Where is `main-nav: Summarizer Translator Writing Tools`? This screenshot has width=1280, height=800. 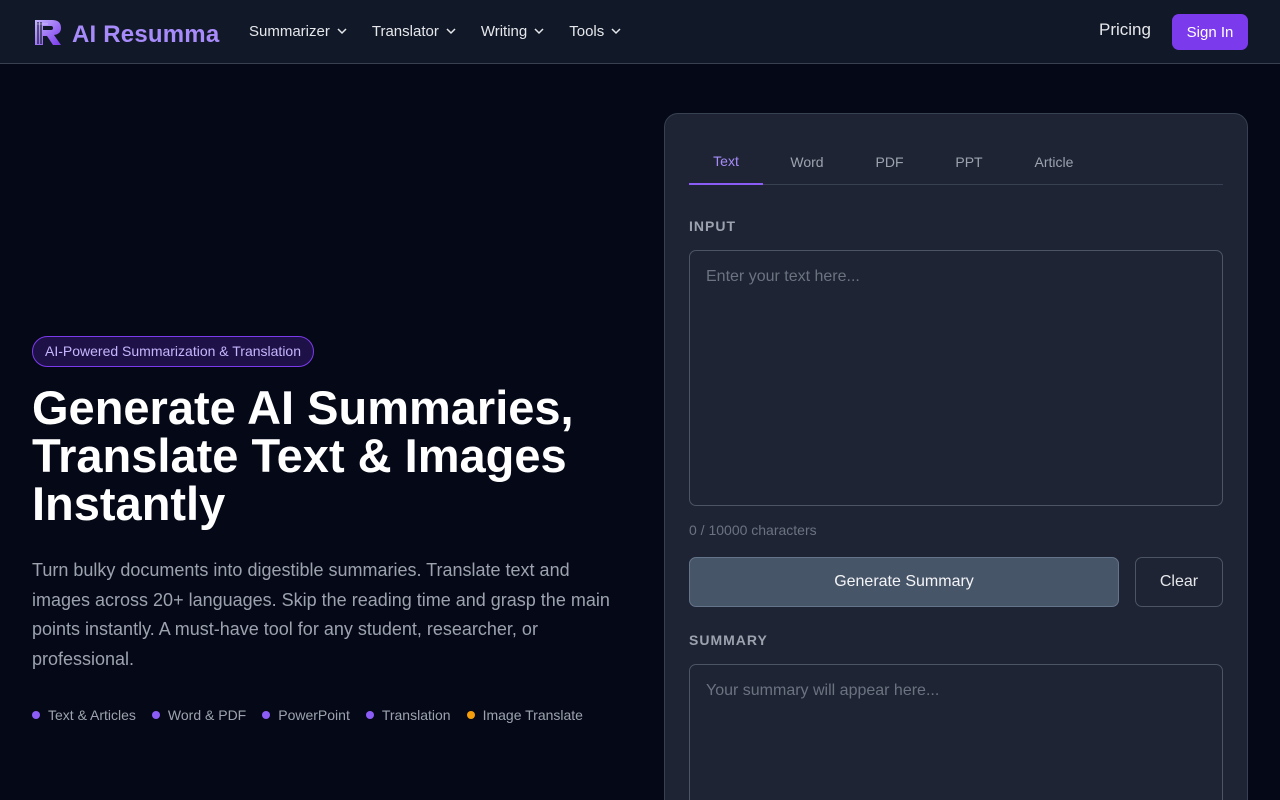
main-nav: Summarizer Translator Writing Tools is located at coordinates (447, 31).